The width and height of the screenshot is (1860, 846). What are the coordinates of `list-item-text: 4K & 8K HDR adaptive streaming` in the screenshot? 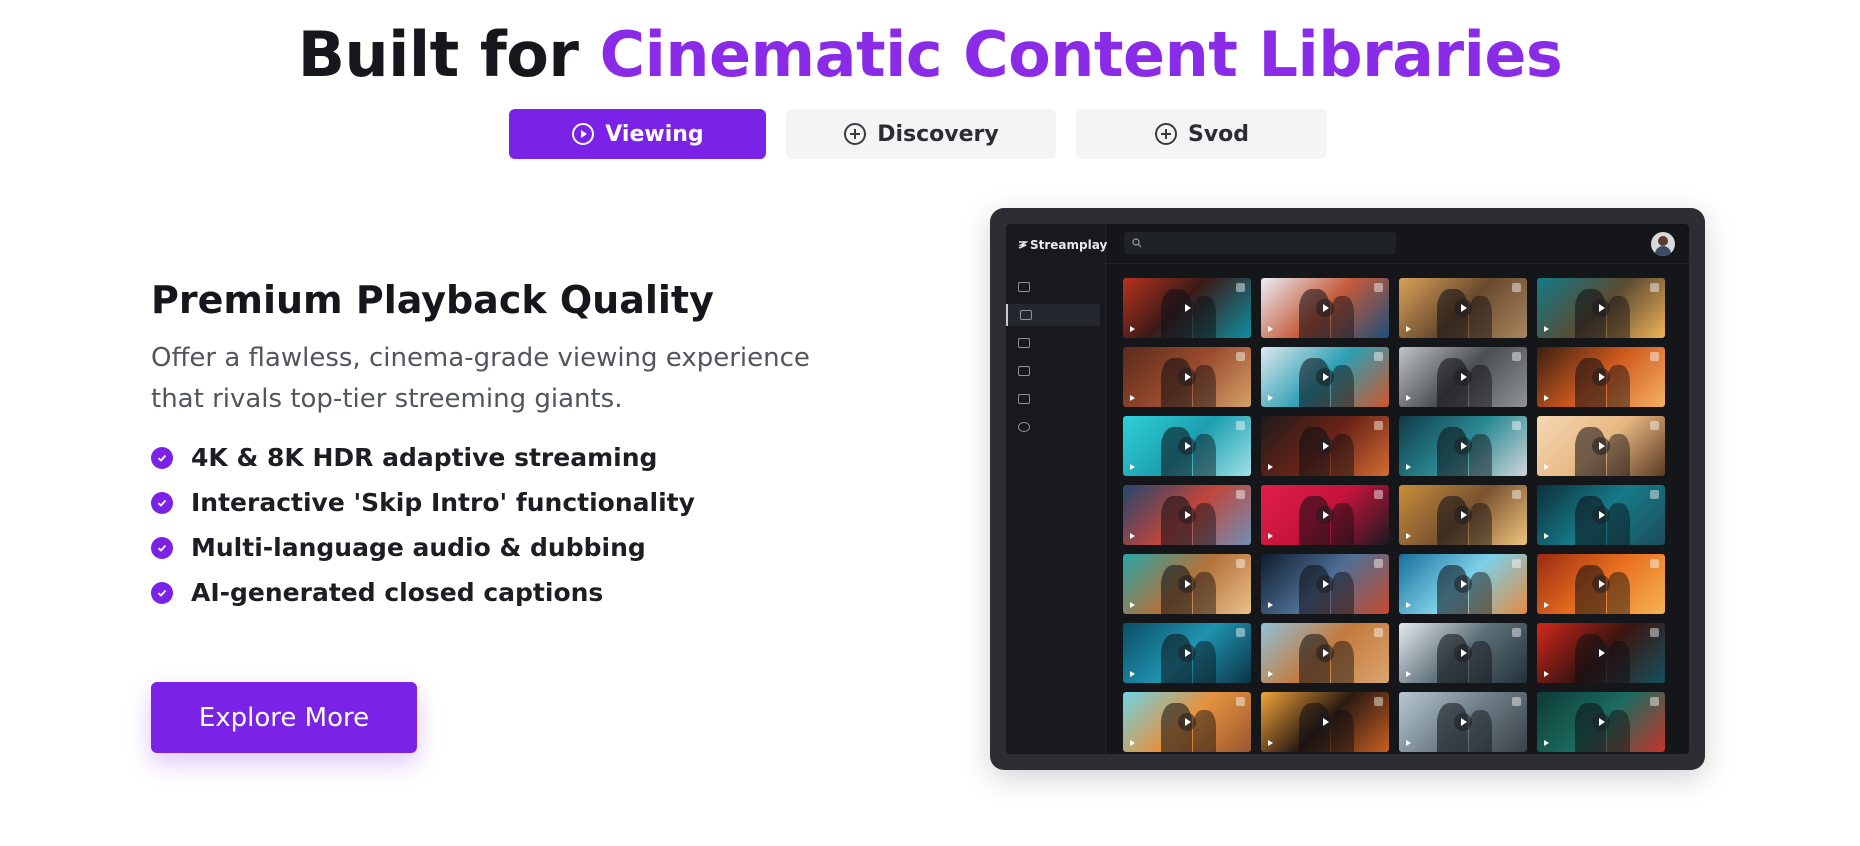 It's located at (424, 457).